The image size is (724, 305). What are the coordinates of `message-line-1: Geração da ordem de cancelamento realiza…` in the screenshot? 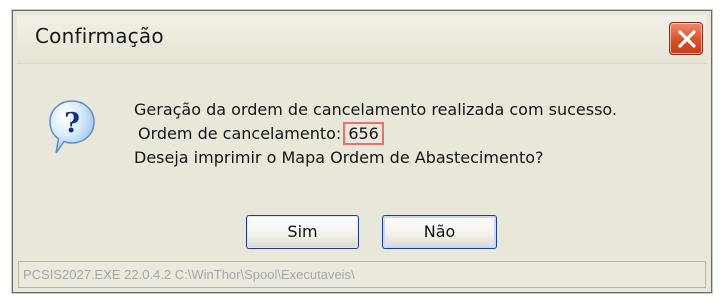 It's located at (375, 109).